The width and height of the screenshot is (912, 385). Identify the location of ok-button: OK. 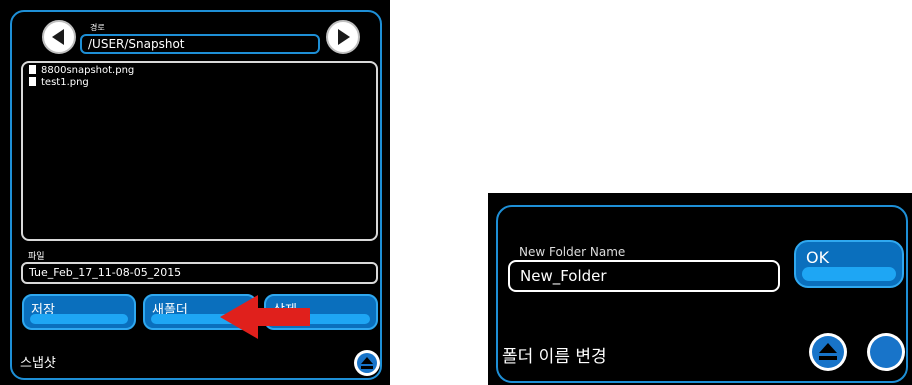
(849, 264).